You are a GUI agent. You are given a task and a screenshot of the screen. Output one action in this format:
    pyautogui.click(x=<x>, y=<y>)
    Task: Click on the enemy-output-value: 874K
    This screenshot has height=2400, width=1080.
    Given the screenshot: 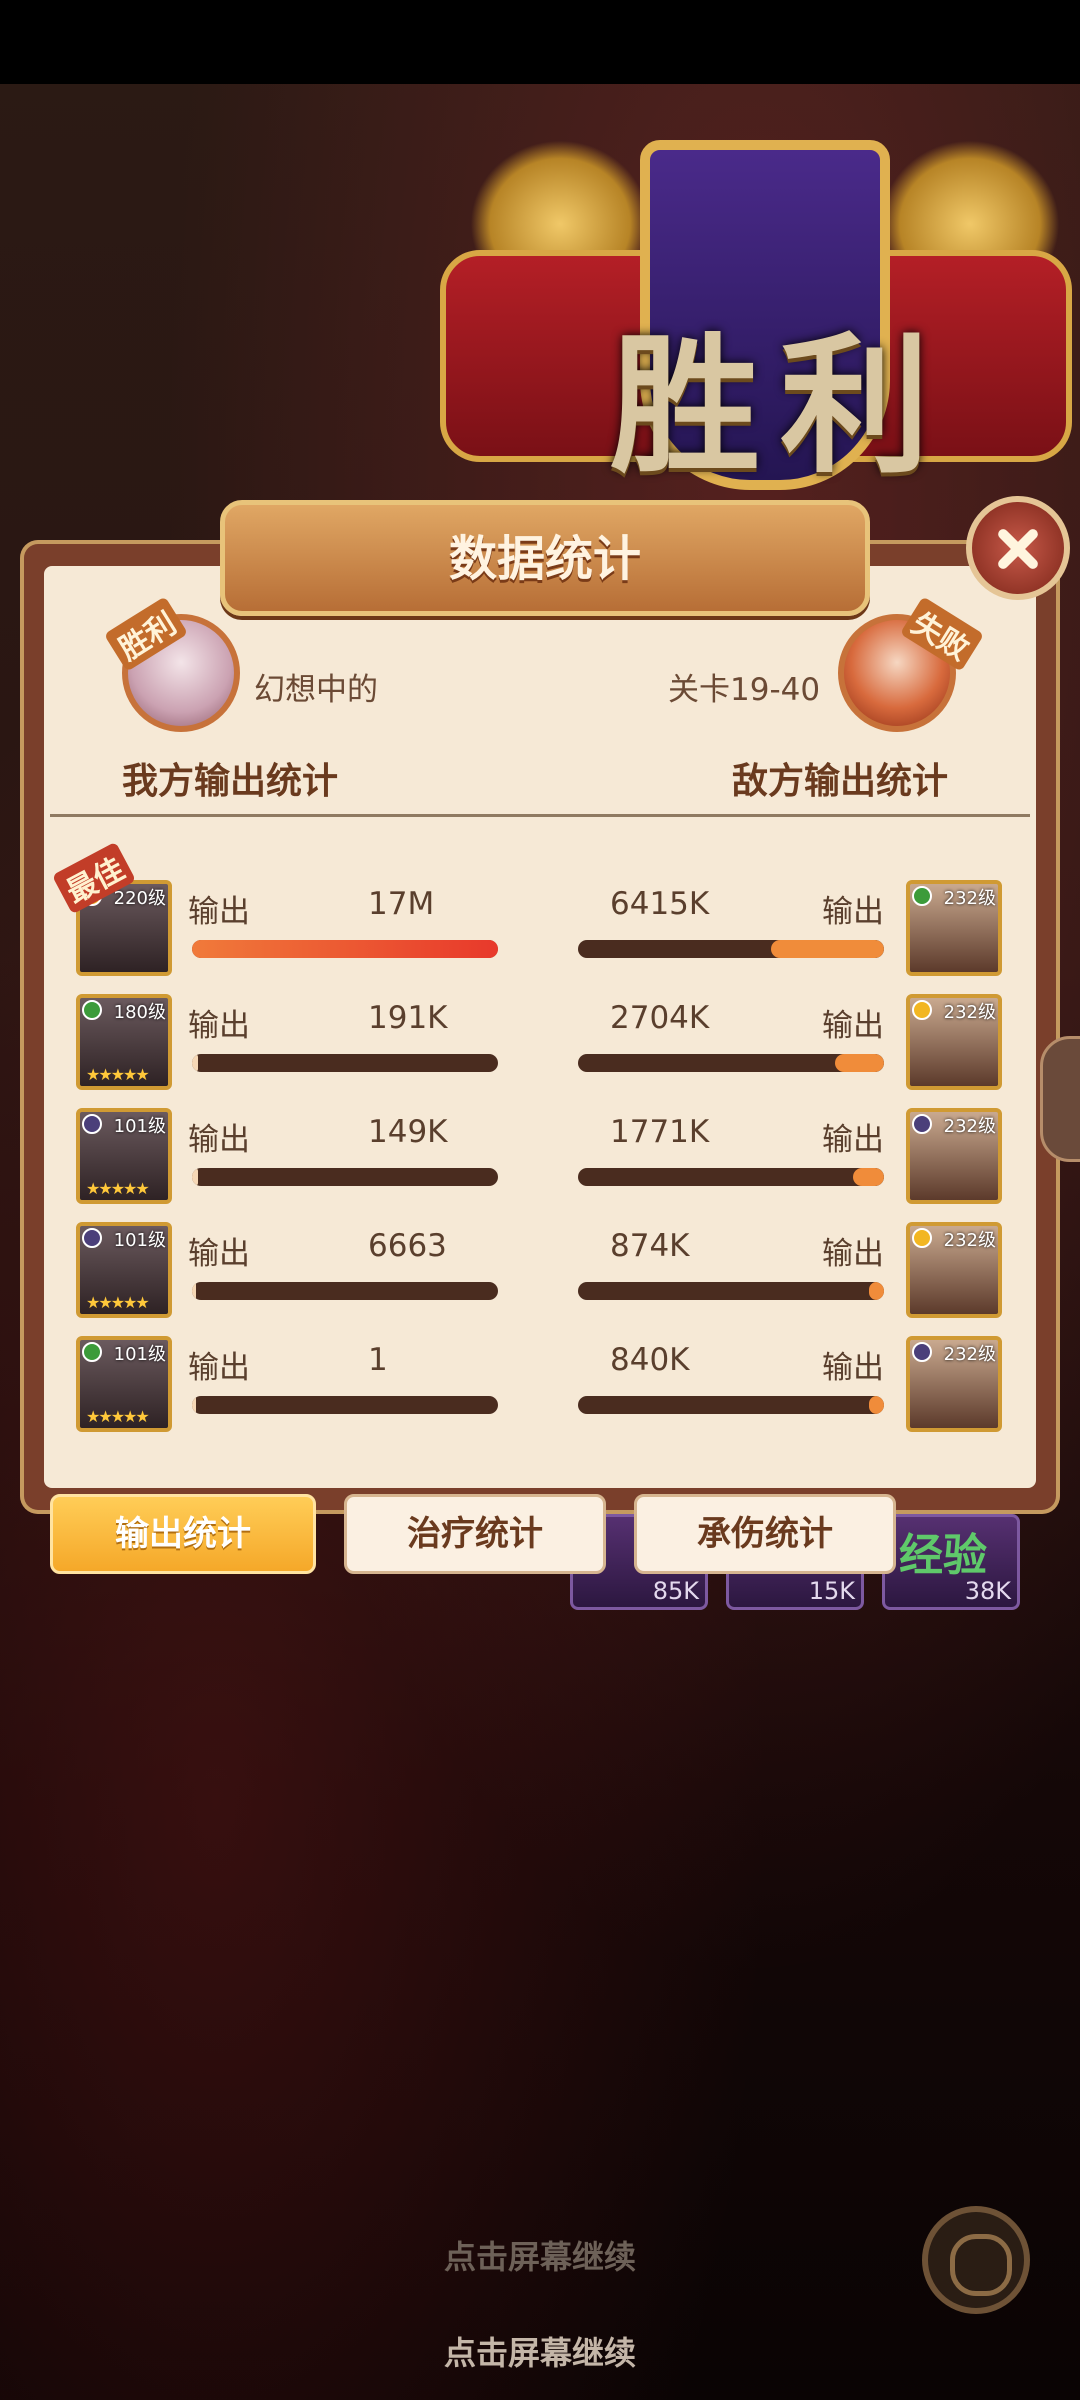 What is the action you would take?
    pyautogui.click(x=650, y=1246)
    